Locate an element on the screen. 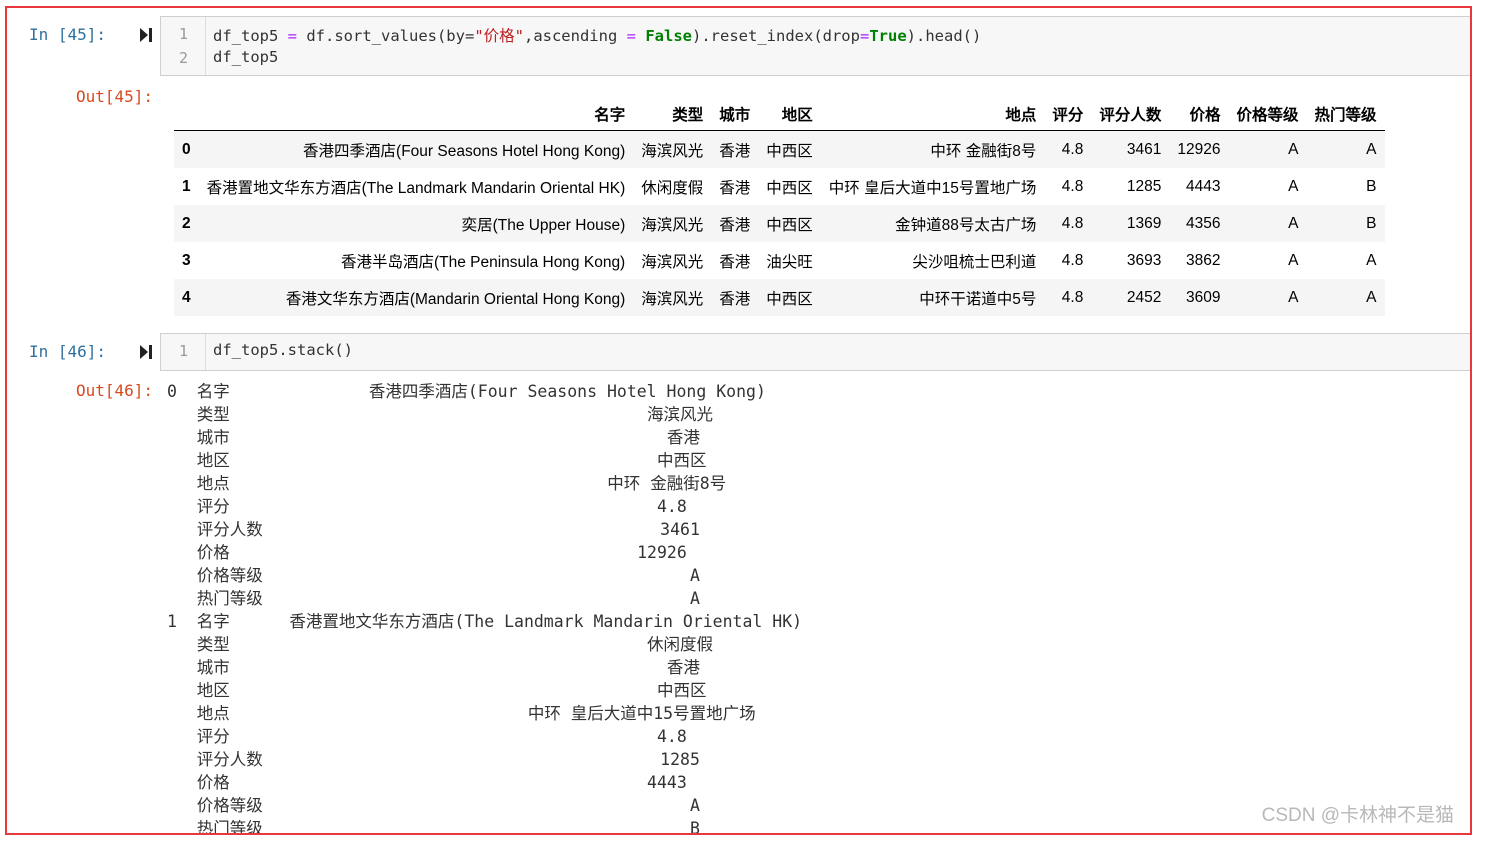 Image resolution: width=1485 pixels, height=844 pixels. cell-rating-count: 2452 is located at coordinates (1144, 297).